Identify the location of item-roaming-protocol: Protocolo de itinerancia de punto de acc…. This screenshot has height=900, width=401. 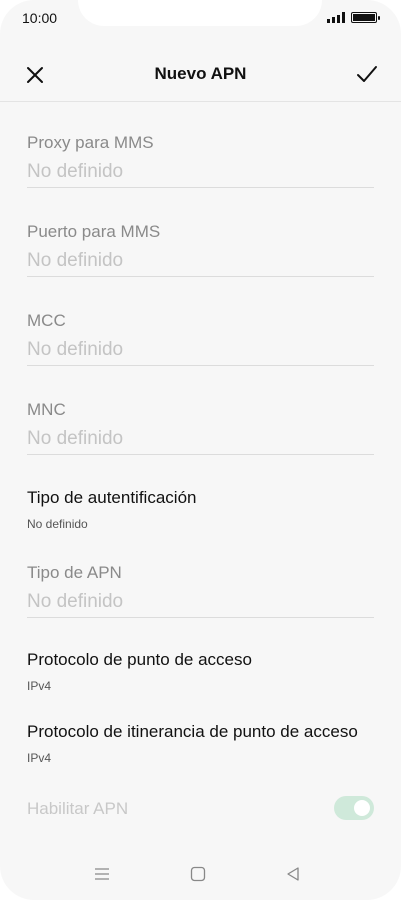
(207, 743).